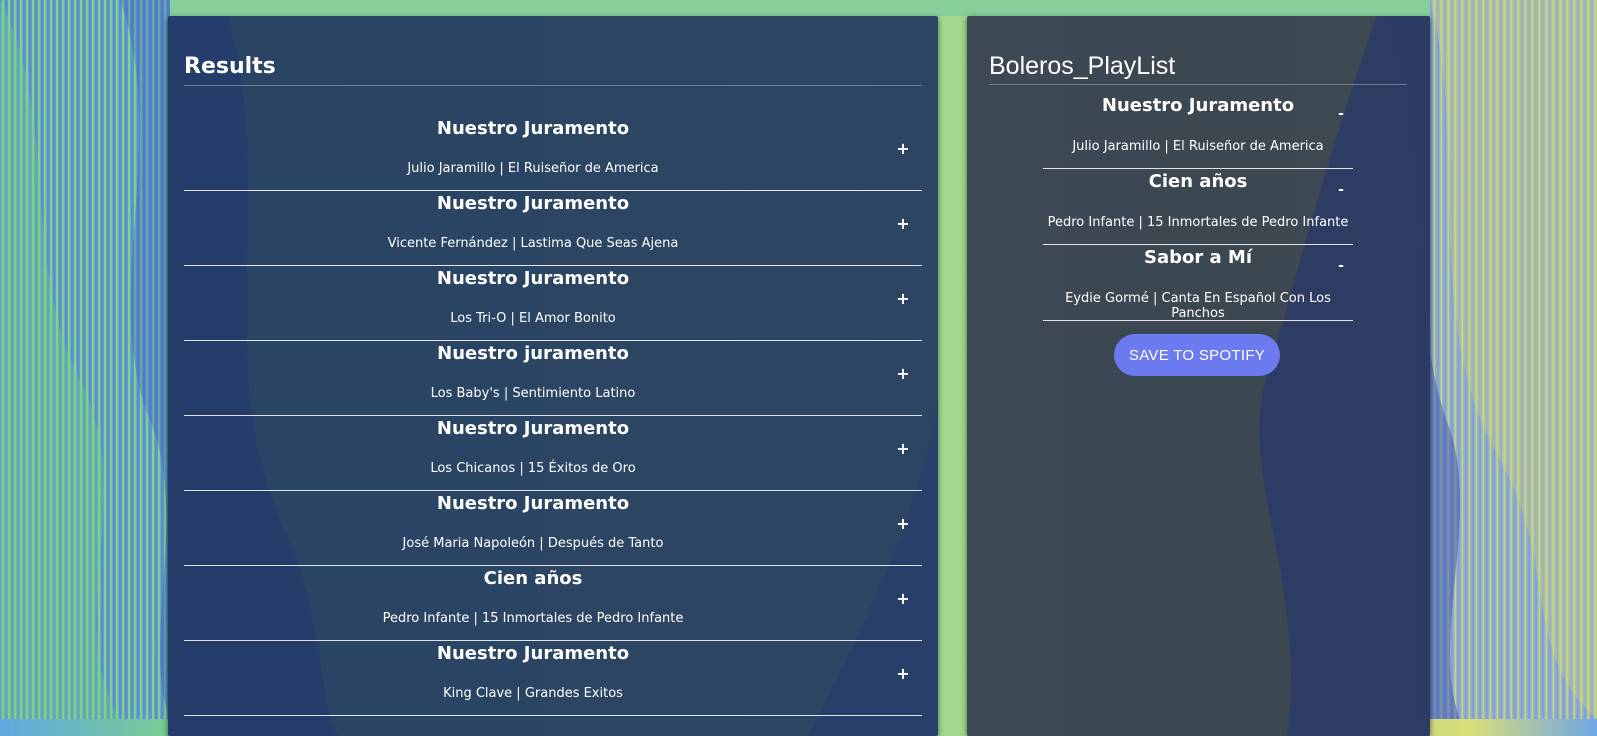  What do you see at coordinates (533, 353) in the screenshot?
I see `track-name: Nuestro juramento` at bounding box center [533, 353].